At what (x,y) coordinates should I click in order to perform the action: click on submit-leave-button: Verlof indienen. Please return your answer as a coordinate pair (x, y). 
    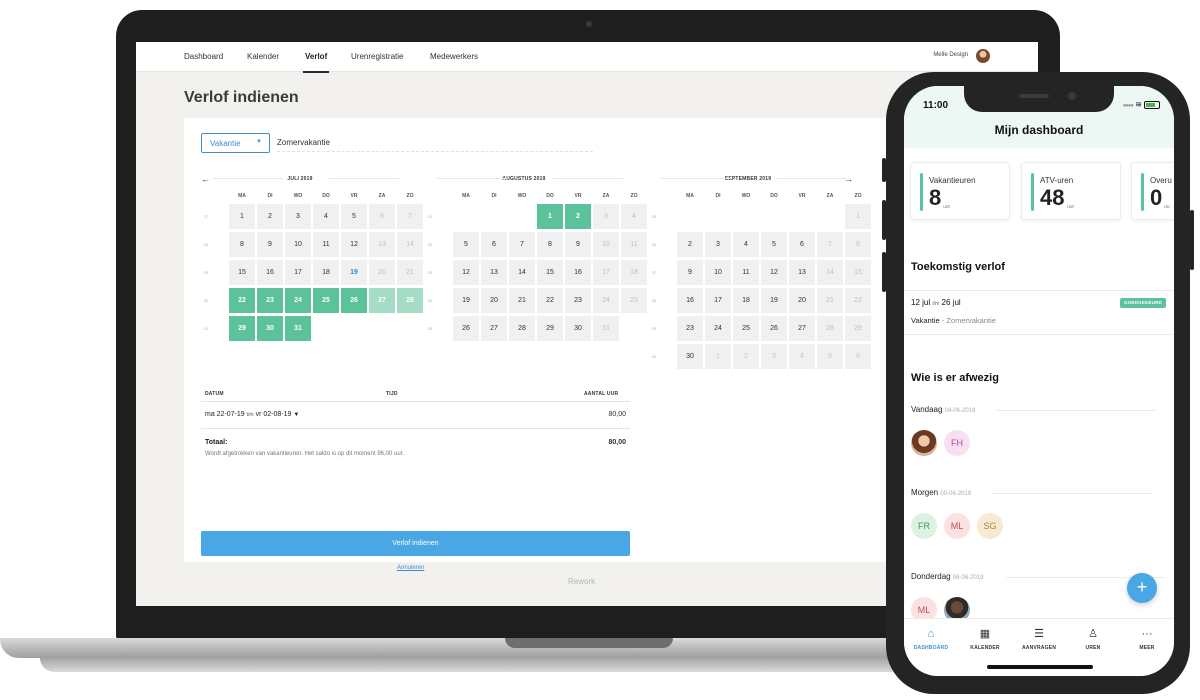
    Looking at the image, I should click on (415, 543).